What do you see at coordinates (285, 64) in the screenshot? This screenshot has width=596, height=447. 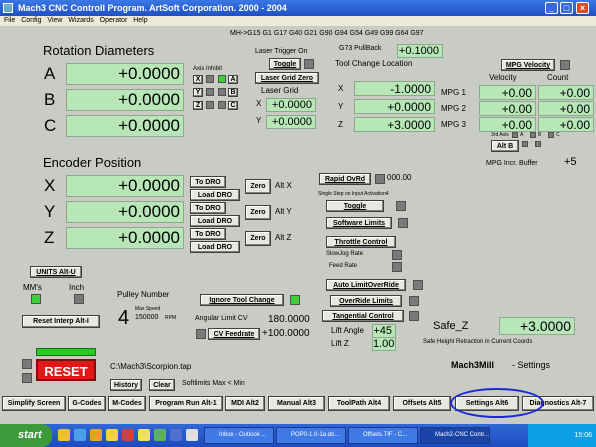 I see `laser-toggle-button: Toggle` at bounding box center [285, 64].